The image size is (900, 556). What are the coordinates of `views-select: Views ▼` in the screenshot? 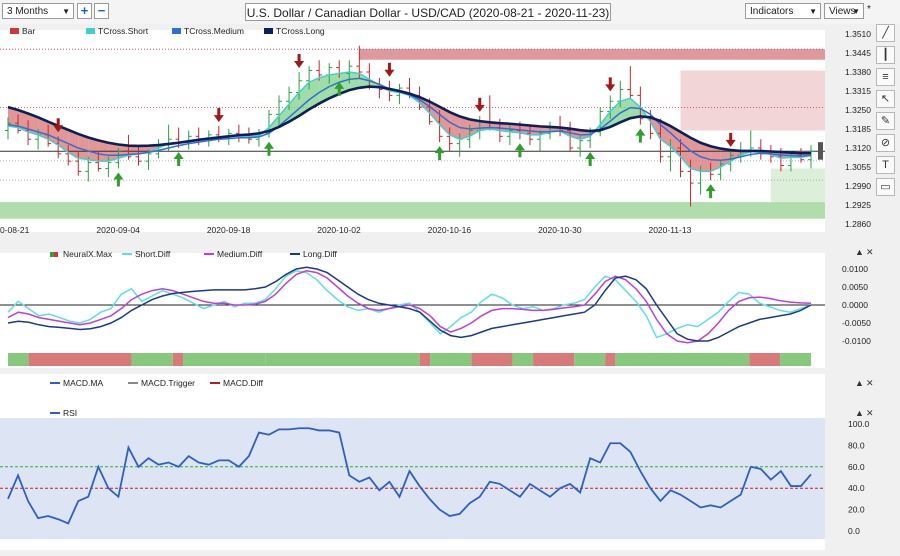 It's located at (844, 11).